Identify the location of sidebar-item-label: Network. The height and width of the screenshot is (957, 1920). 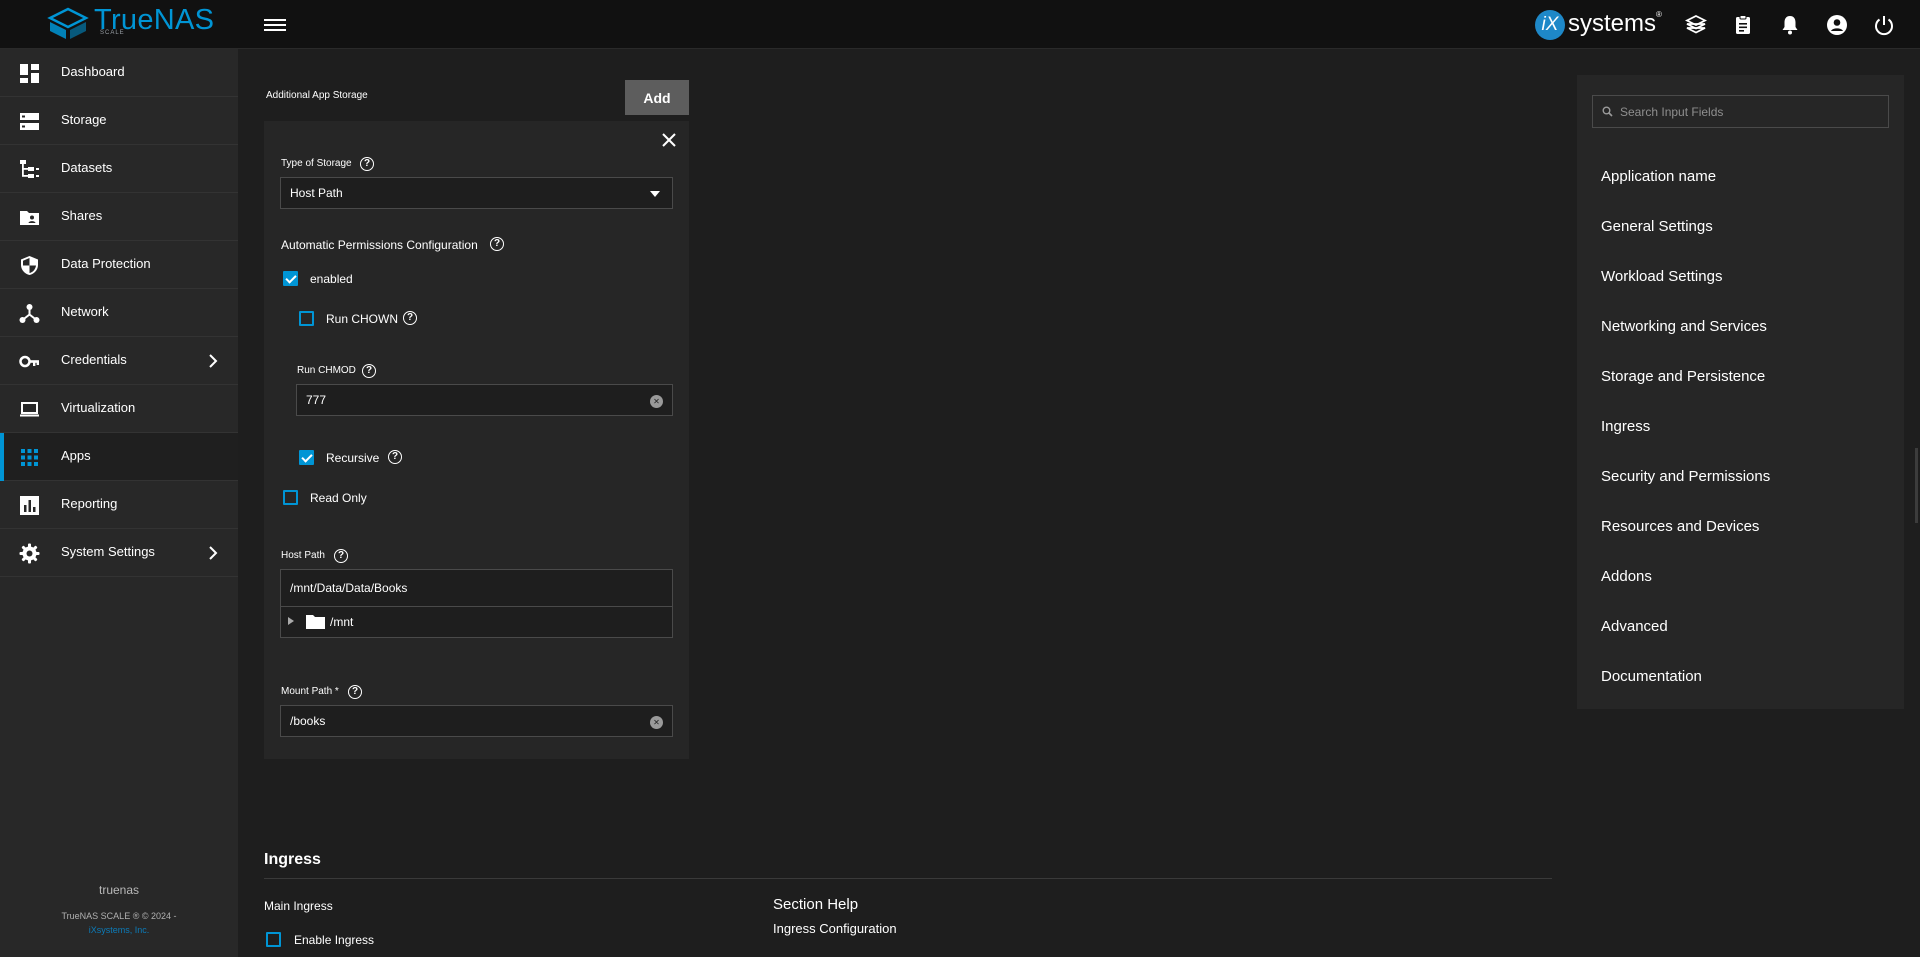
(85, 311).